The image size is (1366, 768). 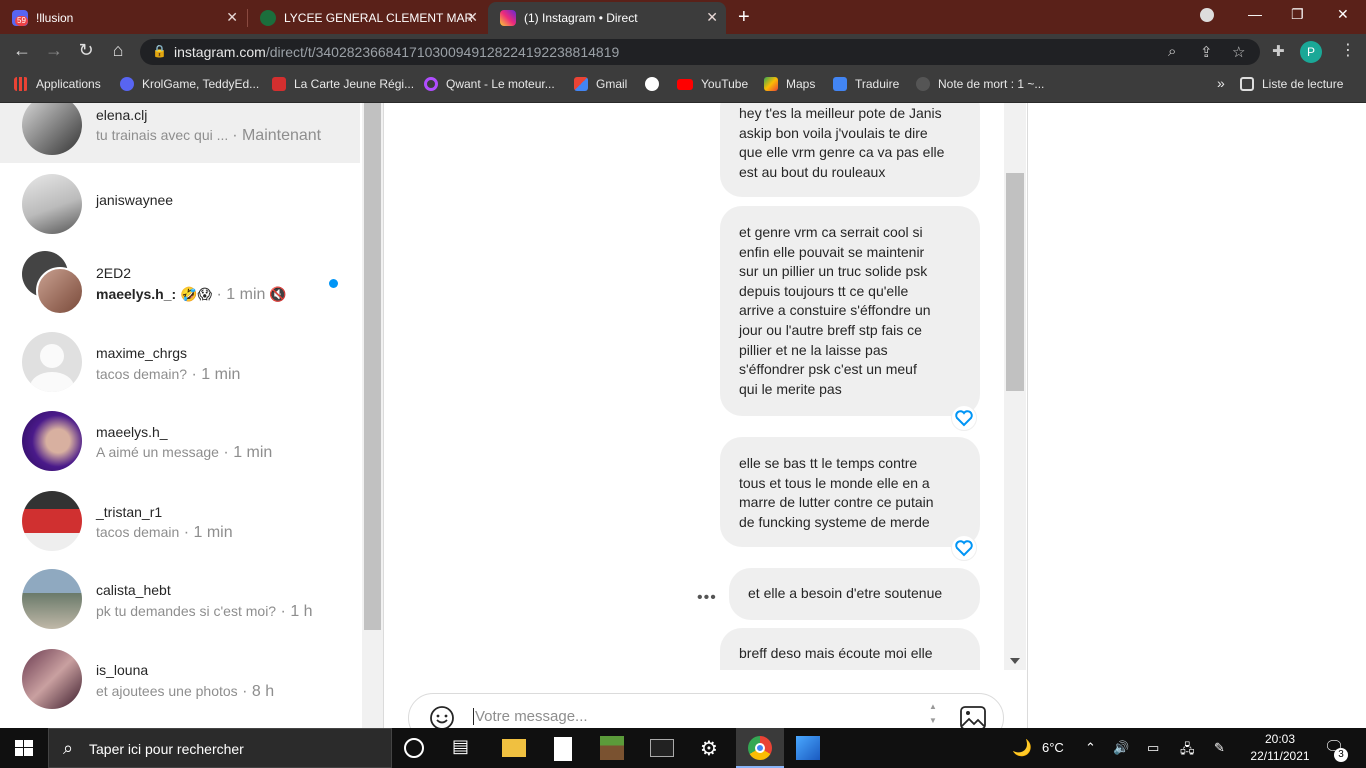 I want to click on tray-chevron-icon: ⌃, so click(x=1090, y=748).